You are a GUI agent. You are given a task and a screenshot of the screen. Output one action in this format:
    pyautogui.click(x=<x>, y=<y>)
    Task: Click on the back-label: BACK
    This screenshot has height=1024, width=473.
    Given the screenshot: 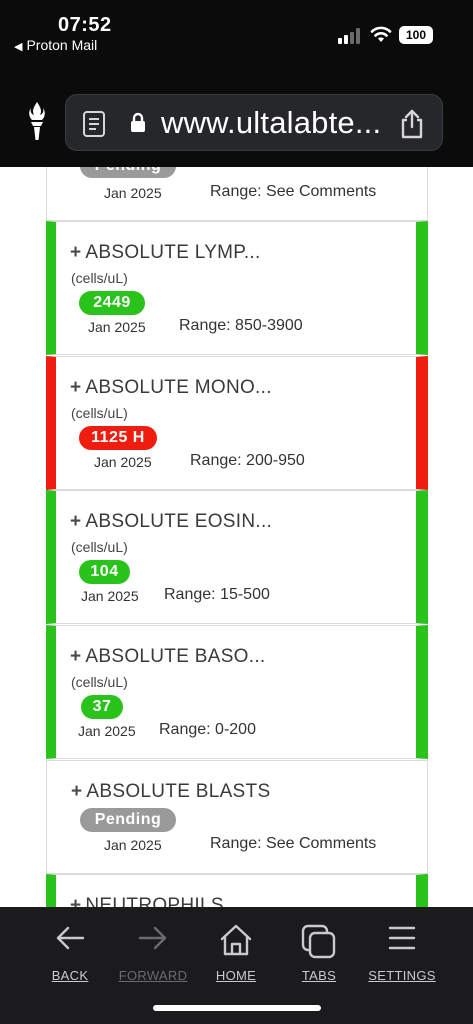 What is the action you would take?
    pyautogui.click(x=70, y=975)
    